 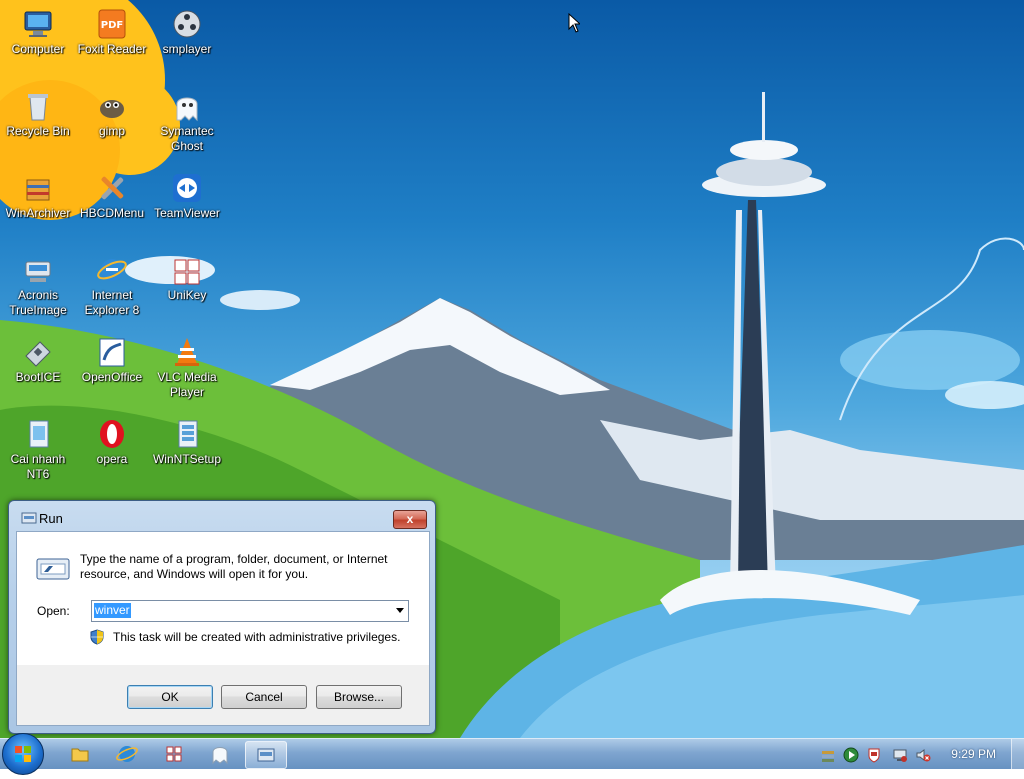 I want to click on computer-icon, so click(x=38, y=24).